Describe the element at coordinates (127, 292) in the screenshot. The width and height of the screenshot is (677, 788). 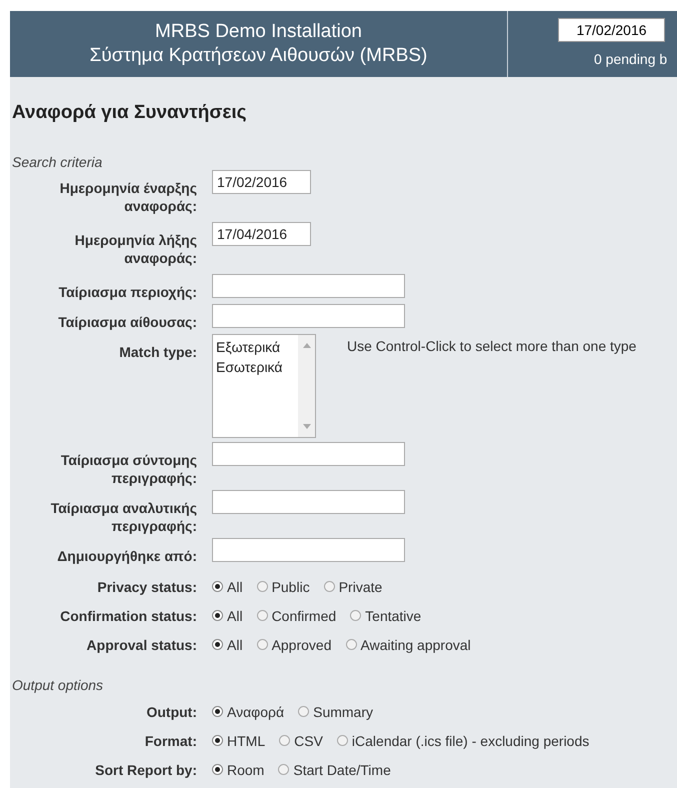
I see `field-label: Ταίριασμα περιοχής:` at that location.